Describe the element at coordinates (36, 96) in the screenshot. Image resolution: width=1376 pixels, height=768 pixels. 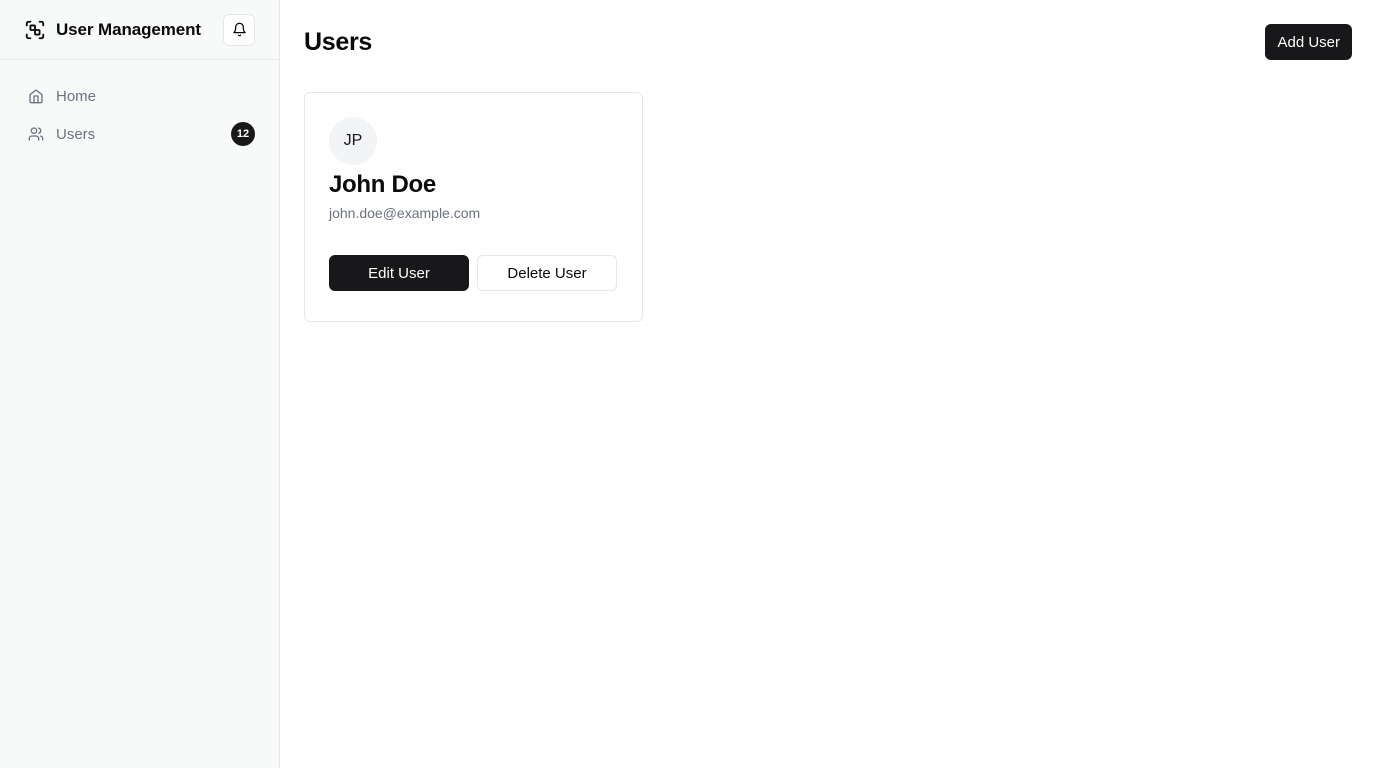
I see `home-icon` at that location.